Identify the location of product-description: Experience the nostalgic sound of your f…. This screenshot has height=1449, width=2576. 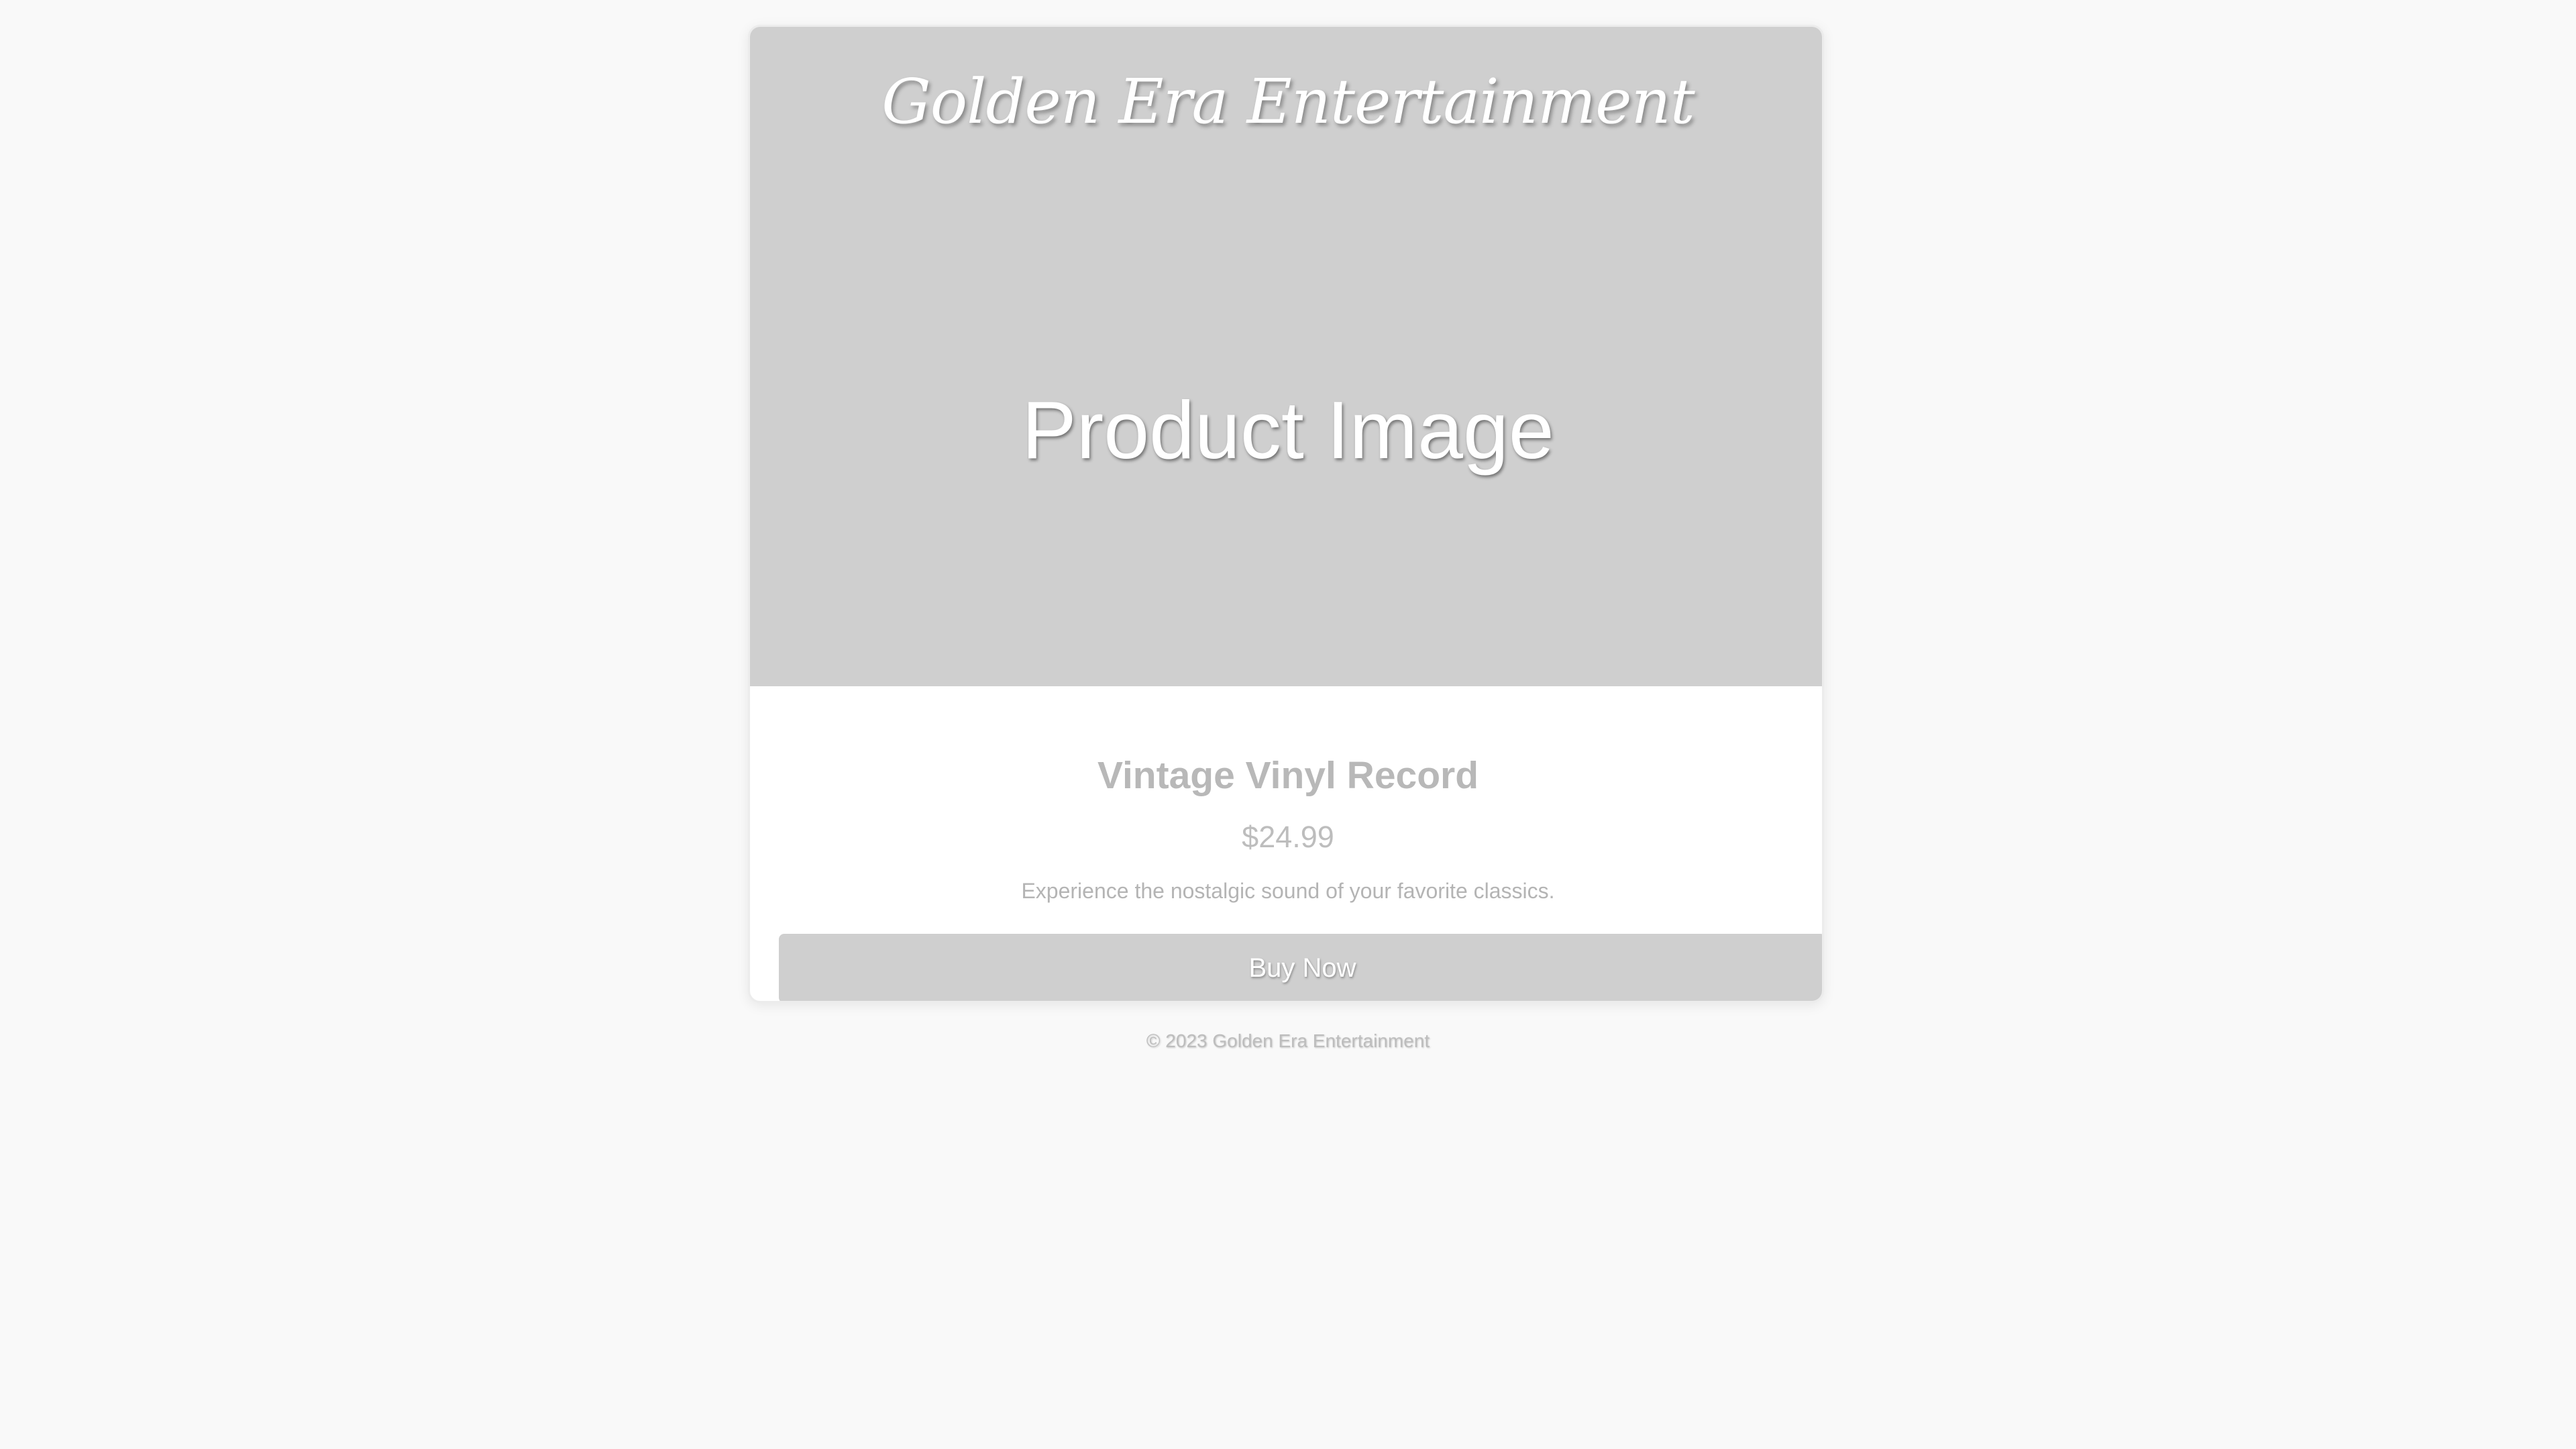
(1288, 891).